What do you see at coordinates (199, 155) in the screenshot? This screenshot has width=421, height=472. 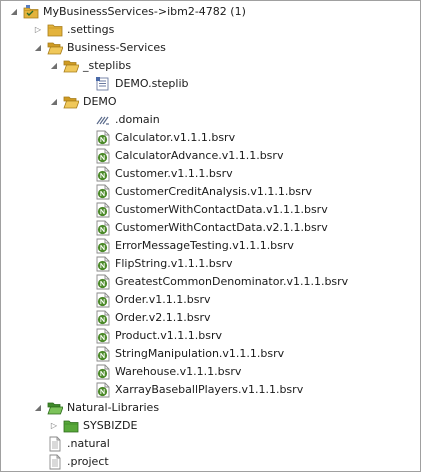 I see `tree-item-label: CalculatorAdvance.v1.1.1.bsrv` at bounding box center [199, 155].